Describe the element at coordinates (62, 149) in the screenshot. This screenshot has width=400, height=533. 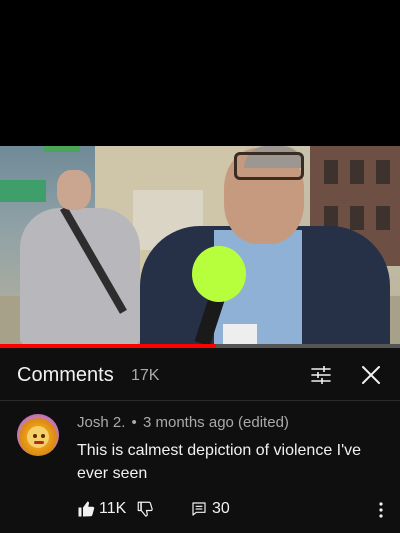
I see `video-bg-banner` at that location.